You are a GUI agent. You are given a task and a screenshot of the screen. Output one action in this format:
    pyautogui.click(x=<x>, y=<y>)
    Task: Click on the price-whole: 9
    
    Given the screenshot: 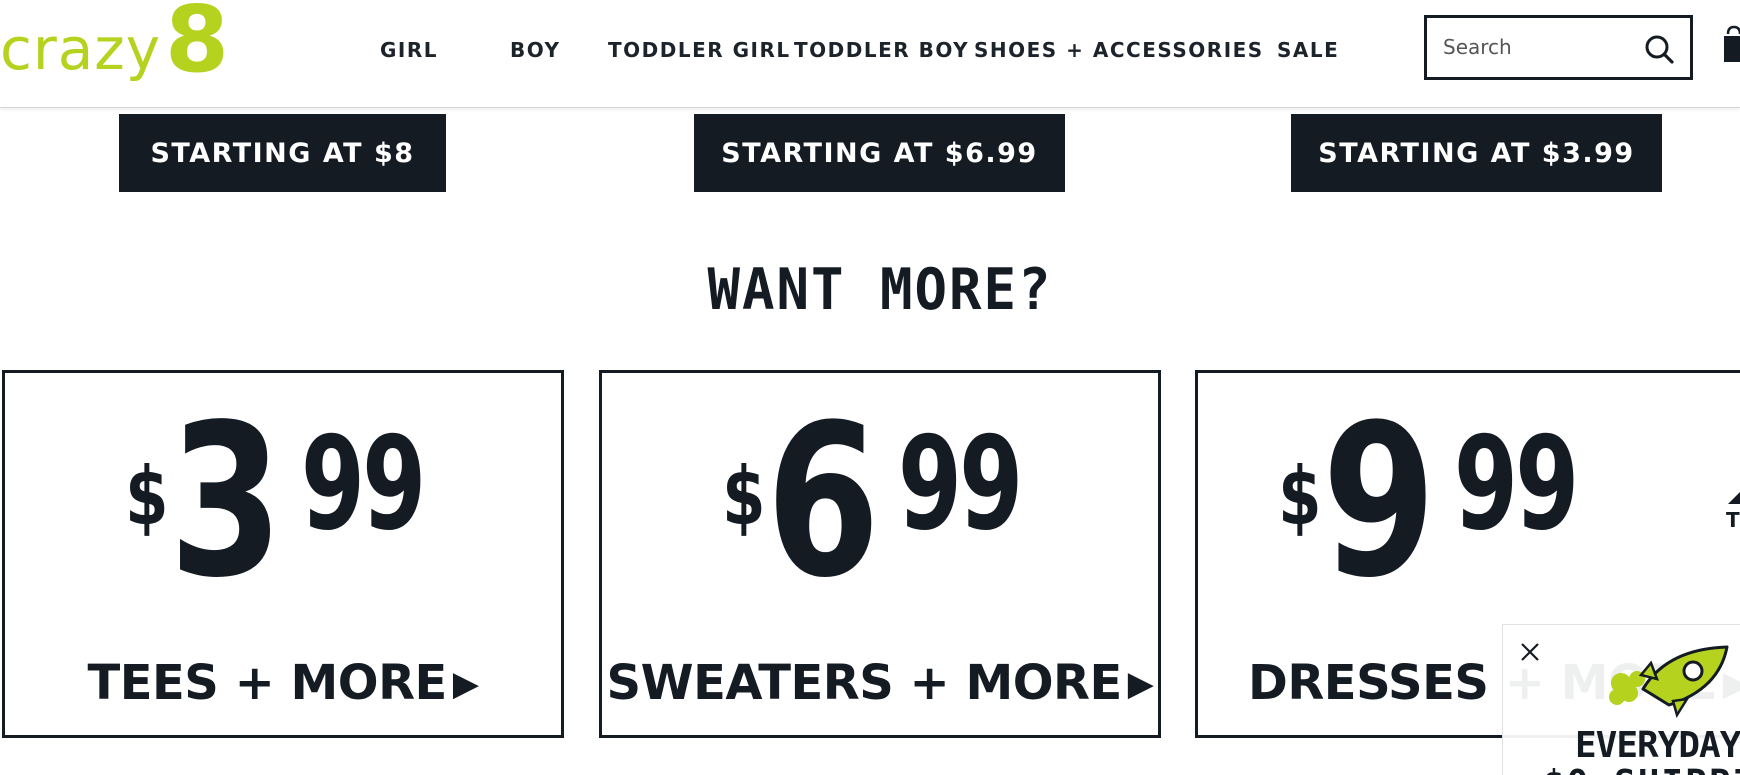 What is the action you would take?
    pyautogui.click(x=1378, y=501)
    